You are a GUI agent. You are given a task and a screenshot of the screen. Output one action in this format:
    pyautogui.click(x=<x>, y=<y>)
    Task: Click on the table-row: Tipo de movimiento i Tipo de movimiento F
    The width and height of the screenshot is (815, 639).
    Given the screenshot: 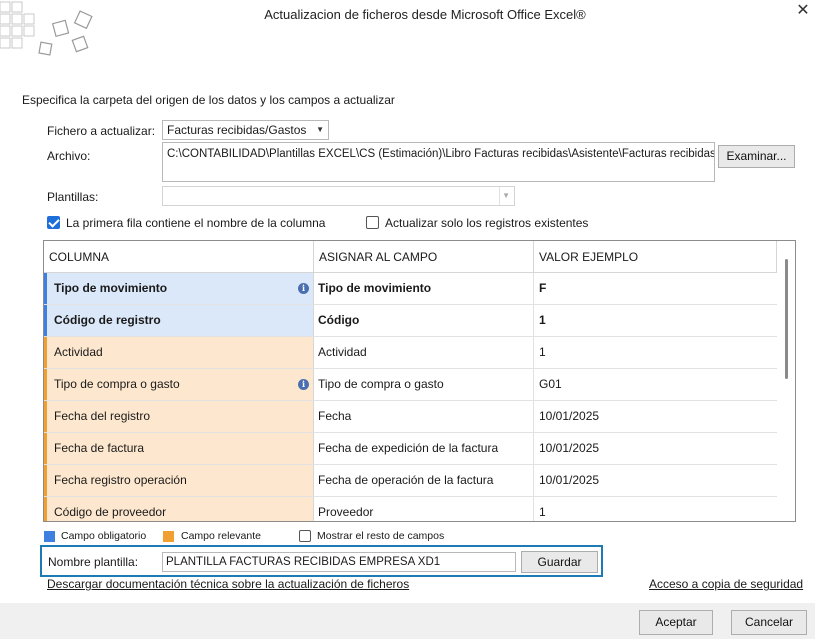 What is the action you would take?
    pyautogui.click(x=410, y=289)
    